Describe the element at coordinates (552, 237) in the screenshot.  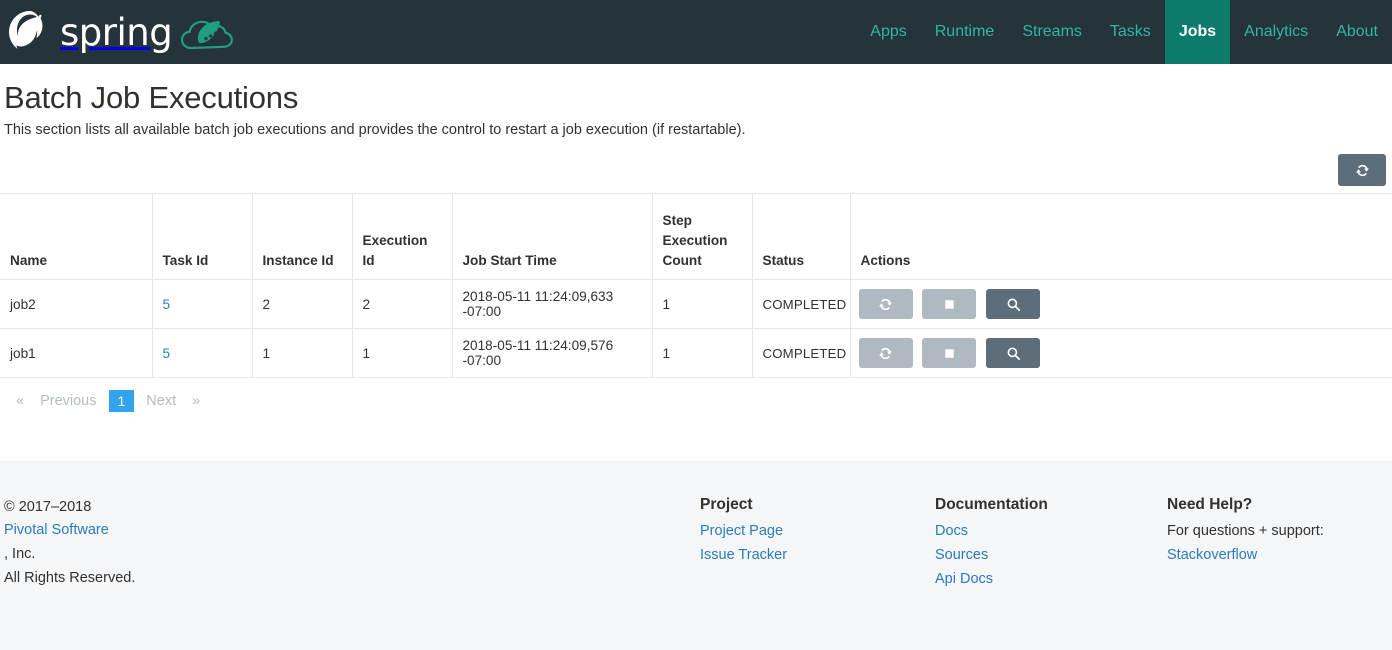
I see `column-header-job-start-time: Job Start Time` at that location.